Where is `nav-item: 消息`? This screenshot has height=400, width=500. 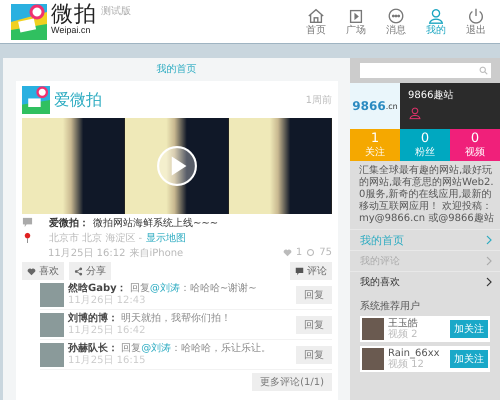
nav-item: 消息 is located at coordinates (396, 21).